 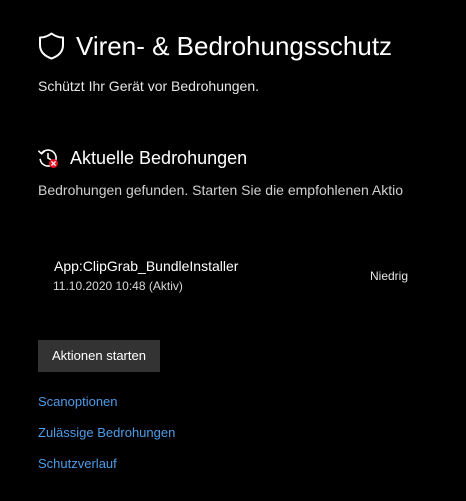 What do you see at coordinates (48, 158) in the screenshot?
I see `history-alert-icon` at bounding box center [48, 158].